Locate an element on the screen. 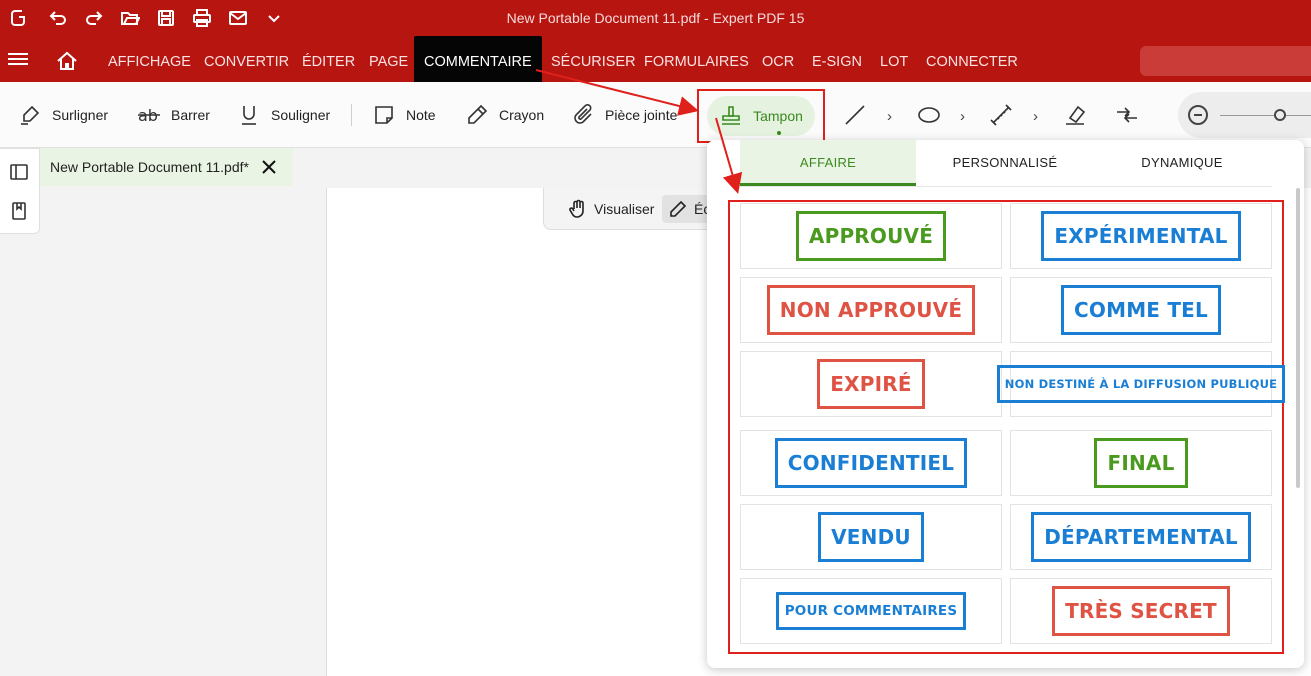  menu-connecter: CONNECTER is located at coordinates (972, 59).